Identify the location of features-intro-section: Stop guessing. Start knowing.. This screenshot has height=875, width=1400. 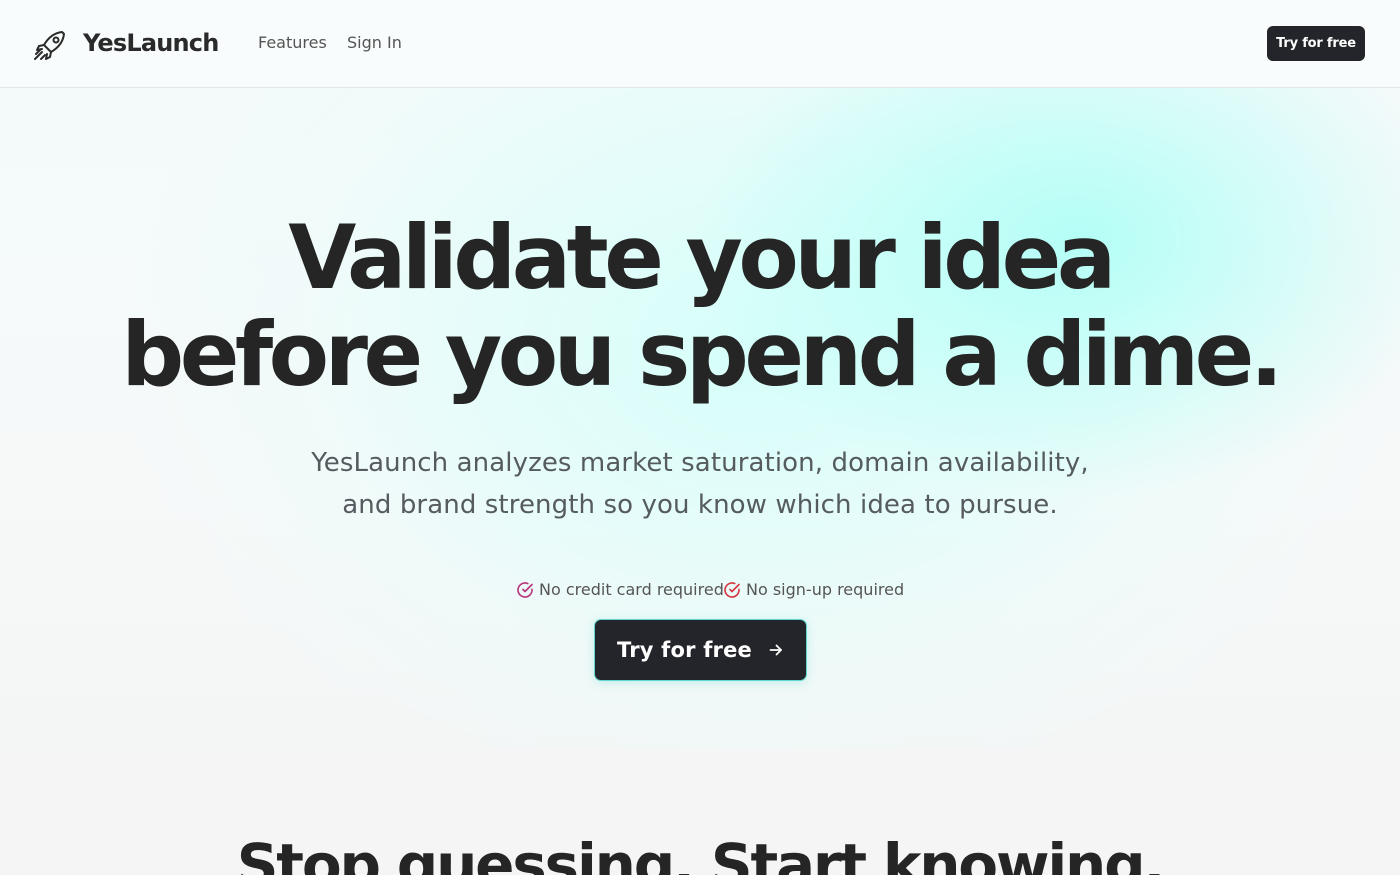
(700, 812).